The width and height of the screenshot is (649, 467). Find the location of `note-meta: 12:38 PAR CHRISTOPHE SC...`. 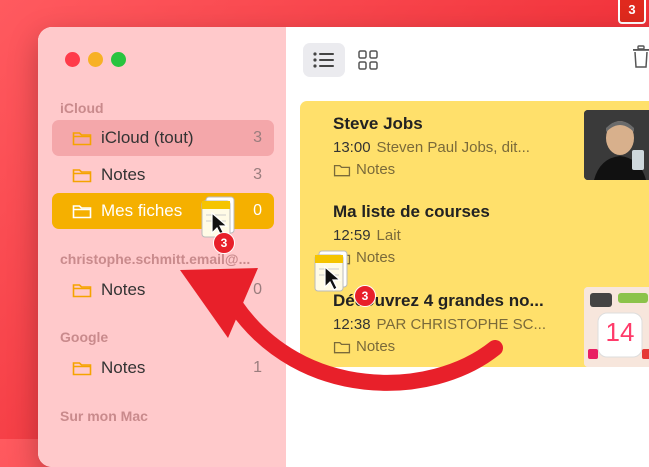

note-meta: 12:38 PAR CHRISTOPHE SC... is located at coordinates (463, 324).